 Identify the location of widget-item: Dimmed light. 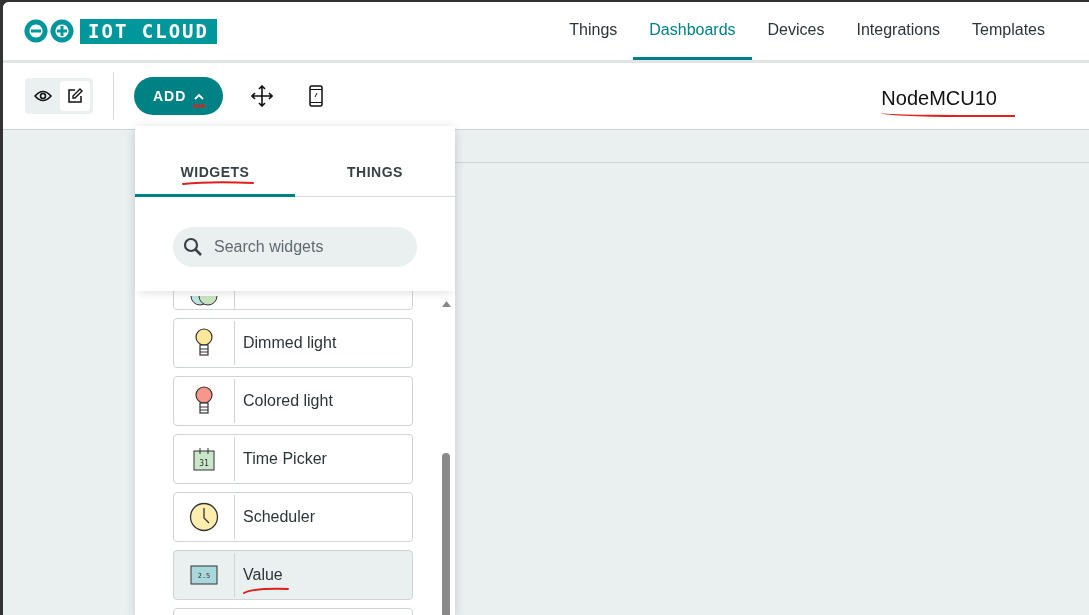
(293, 343).